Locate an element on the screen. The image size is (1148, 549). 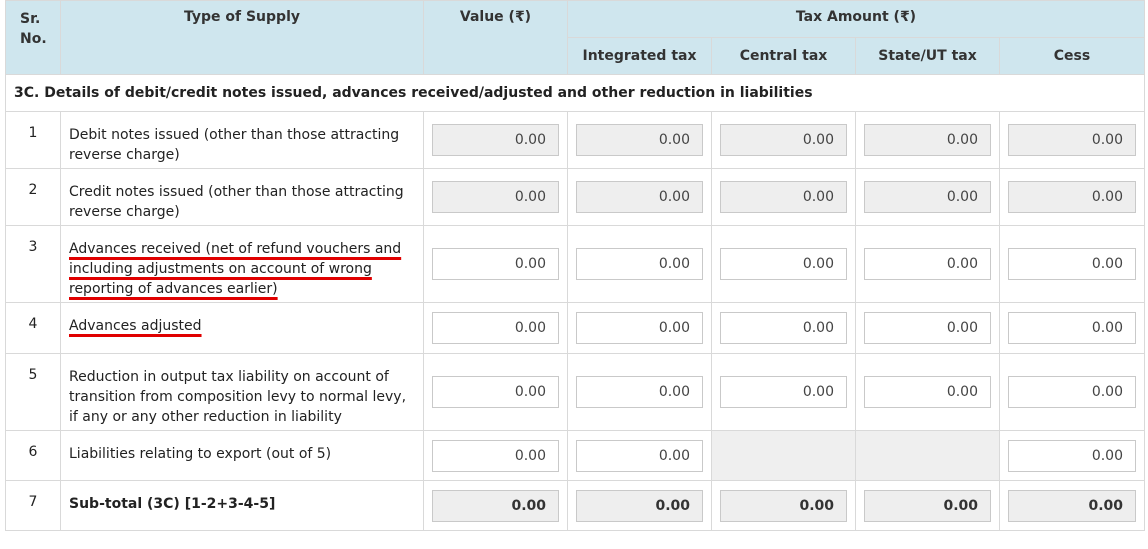
state-ut-tax-disabled-cell is located at coordinates (927, 455).